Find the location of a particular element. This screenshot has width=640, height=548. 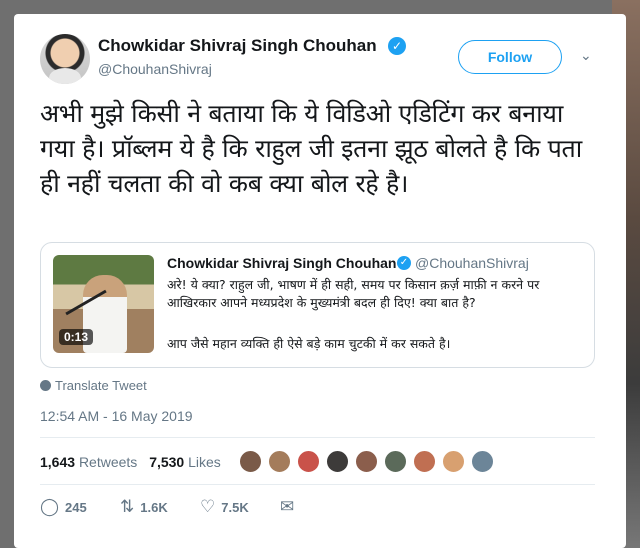

author-avatar is located at coordinates (65, 59).